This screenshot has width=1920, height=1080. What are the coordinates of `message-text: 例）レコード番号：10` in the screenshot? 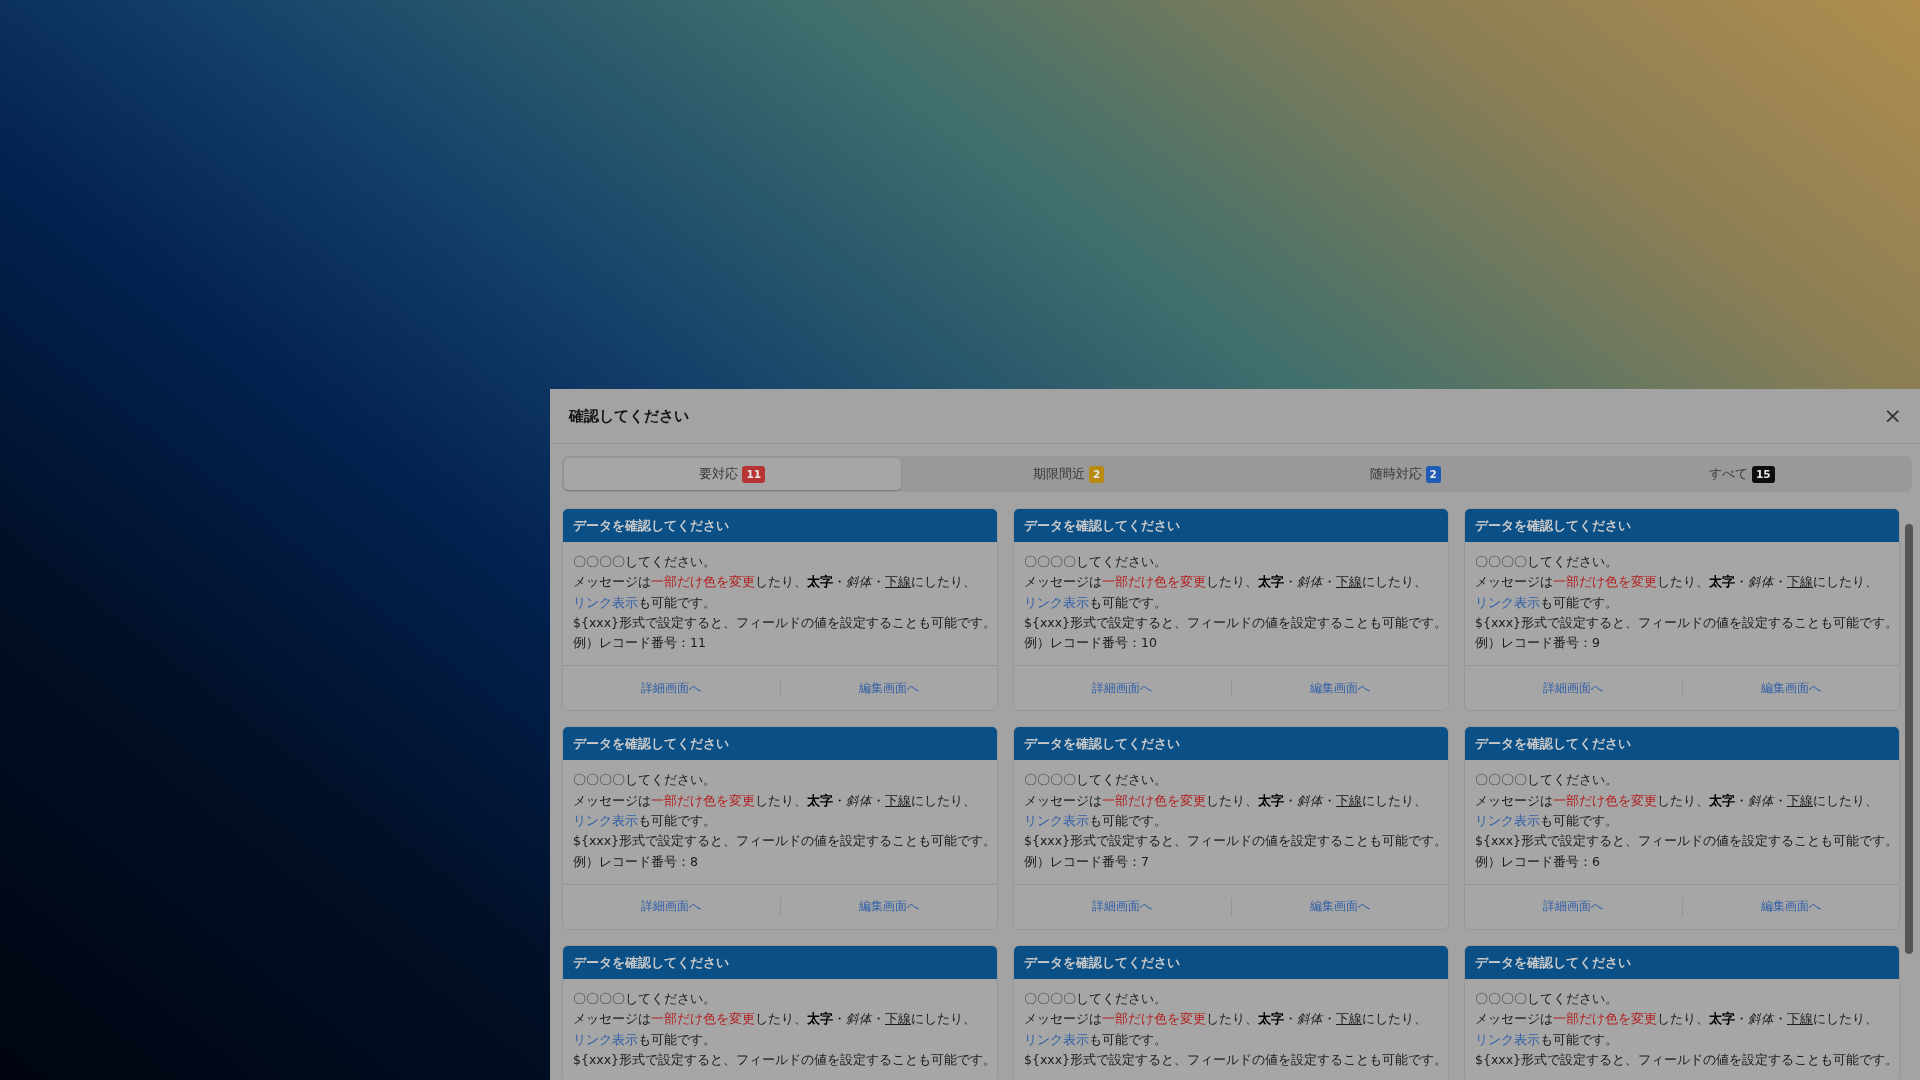 It's located at (1090, 643).